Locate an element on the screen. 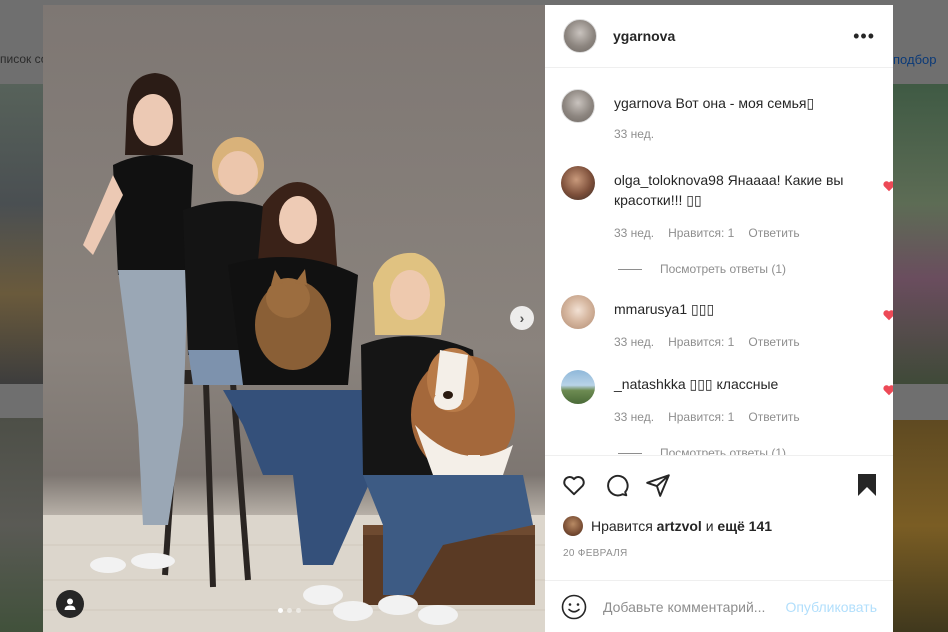  user-tag-button is located at coordinates (70, 604).